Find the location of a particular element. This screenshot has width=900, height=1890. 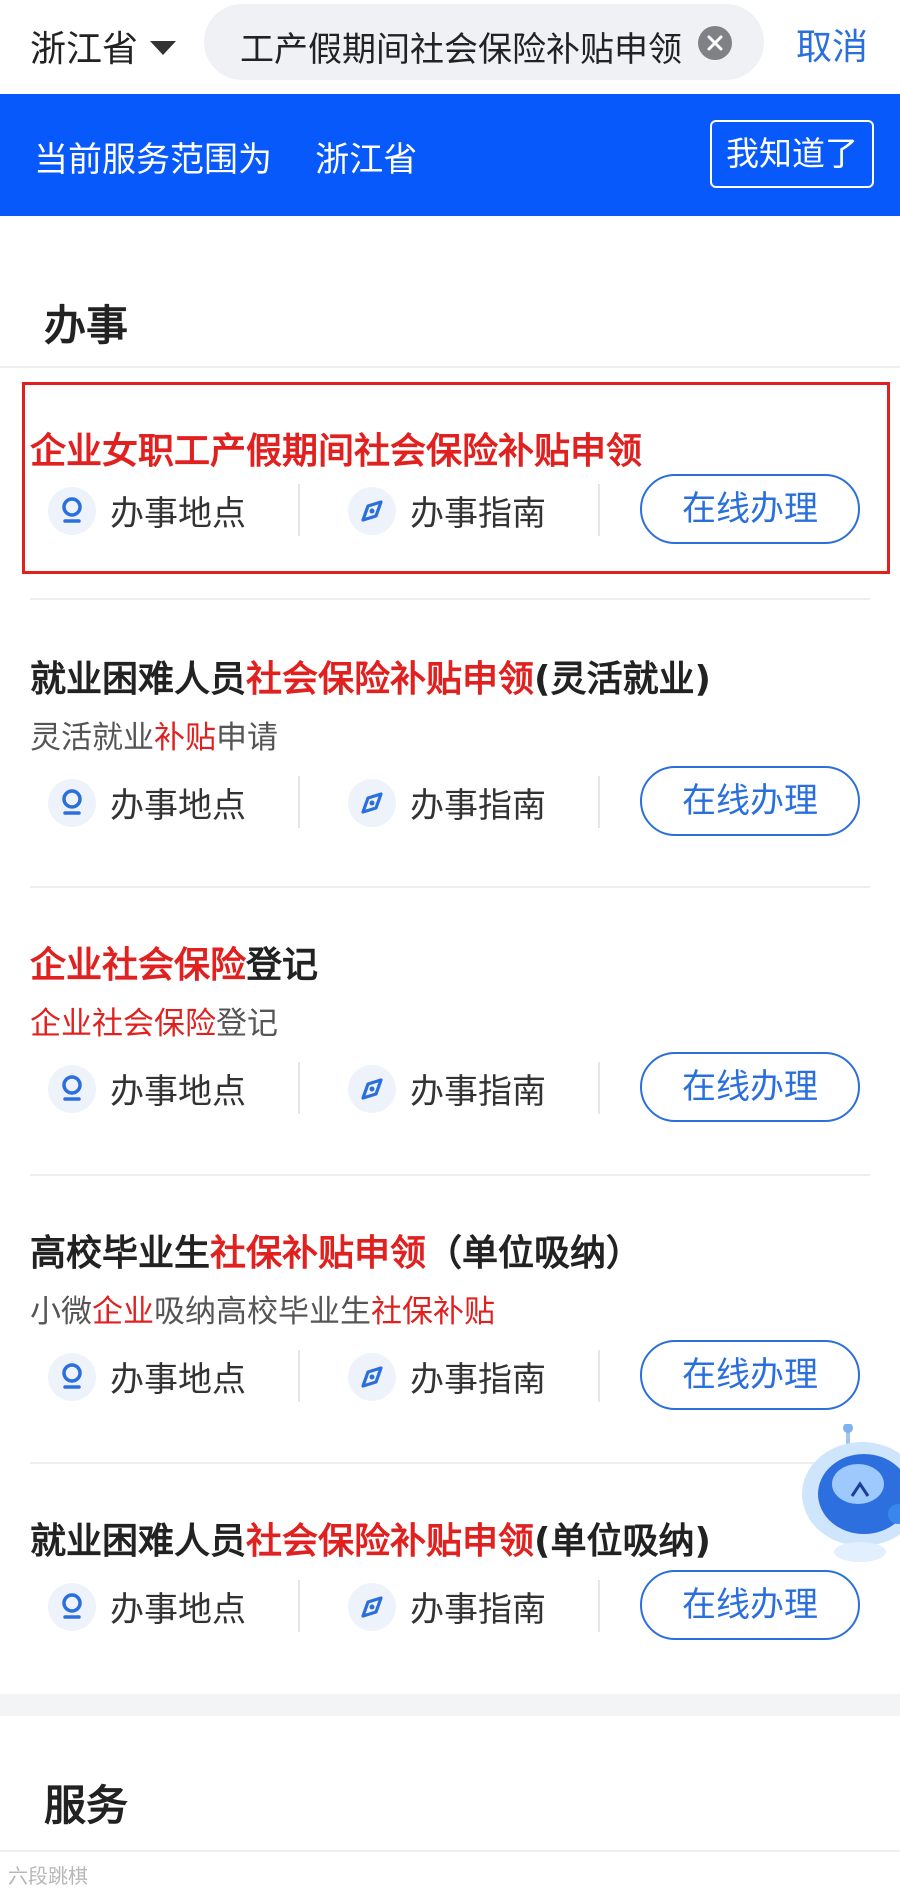

service-item: 企业社会保险登记 企业社会保险登记 办事地点 办事指南 在线办理 is located at coordinates (450, 1040).